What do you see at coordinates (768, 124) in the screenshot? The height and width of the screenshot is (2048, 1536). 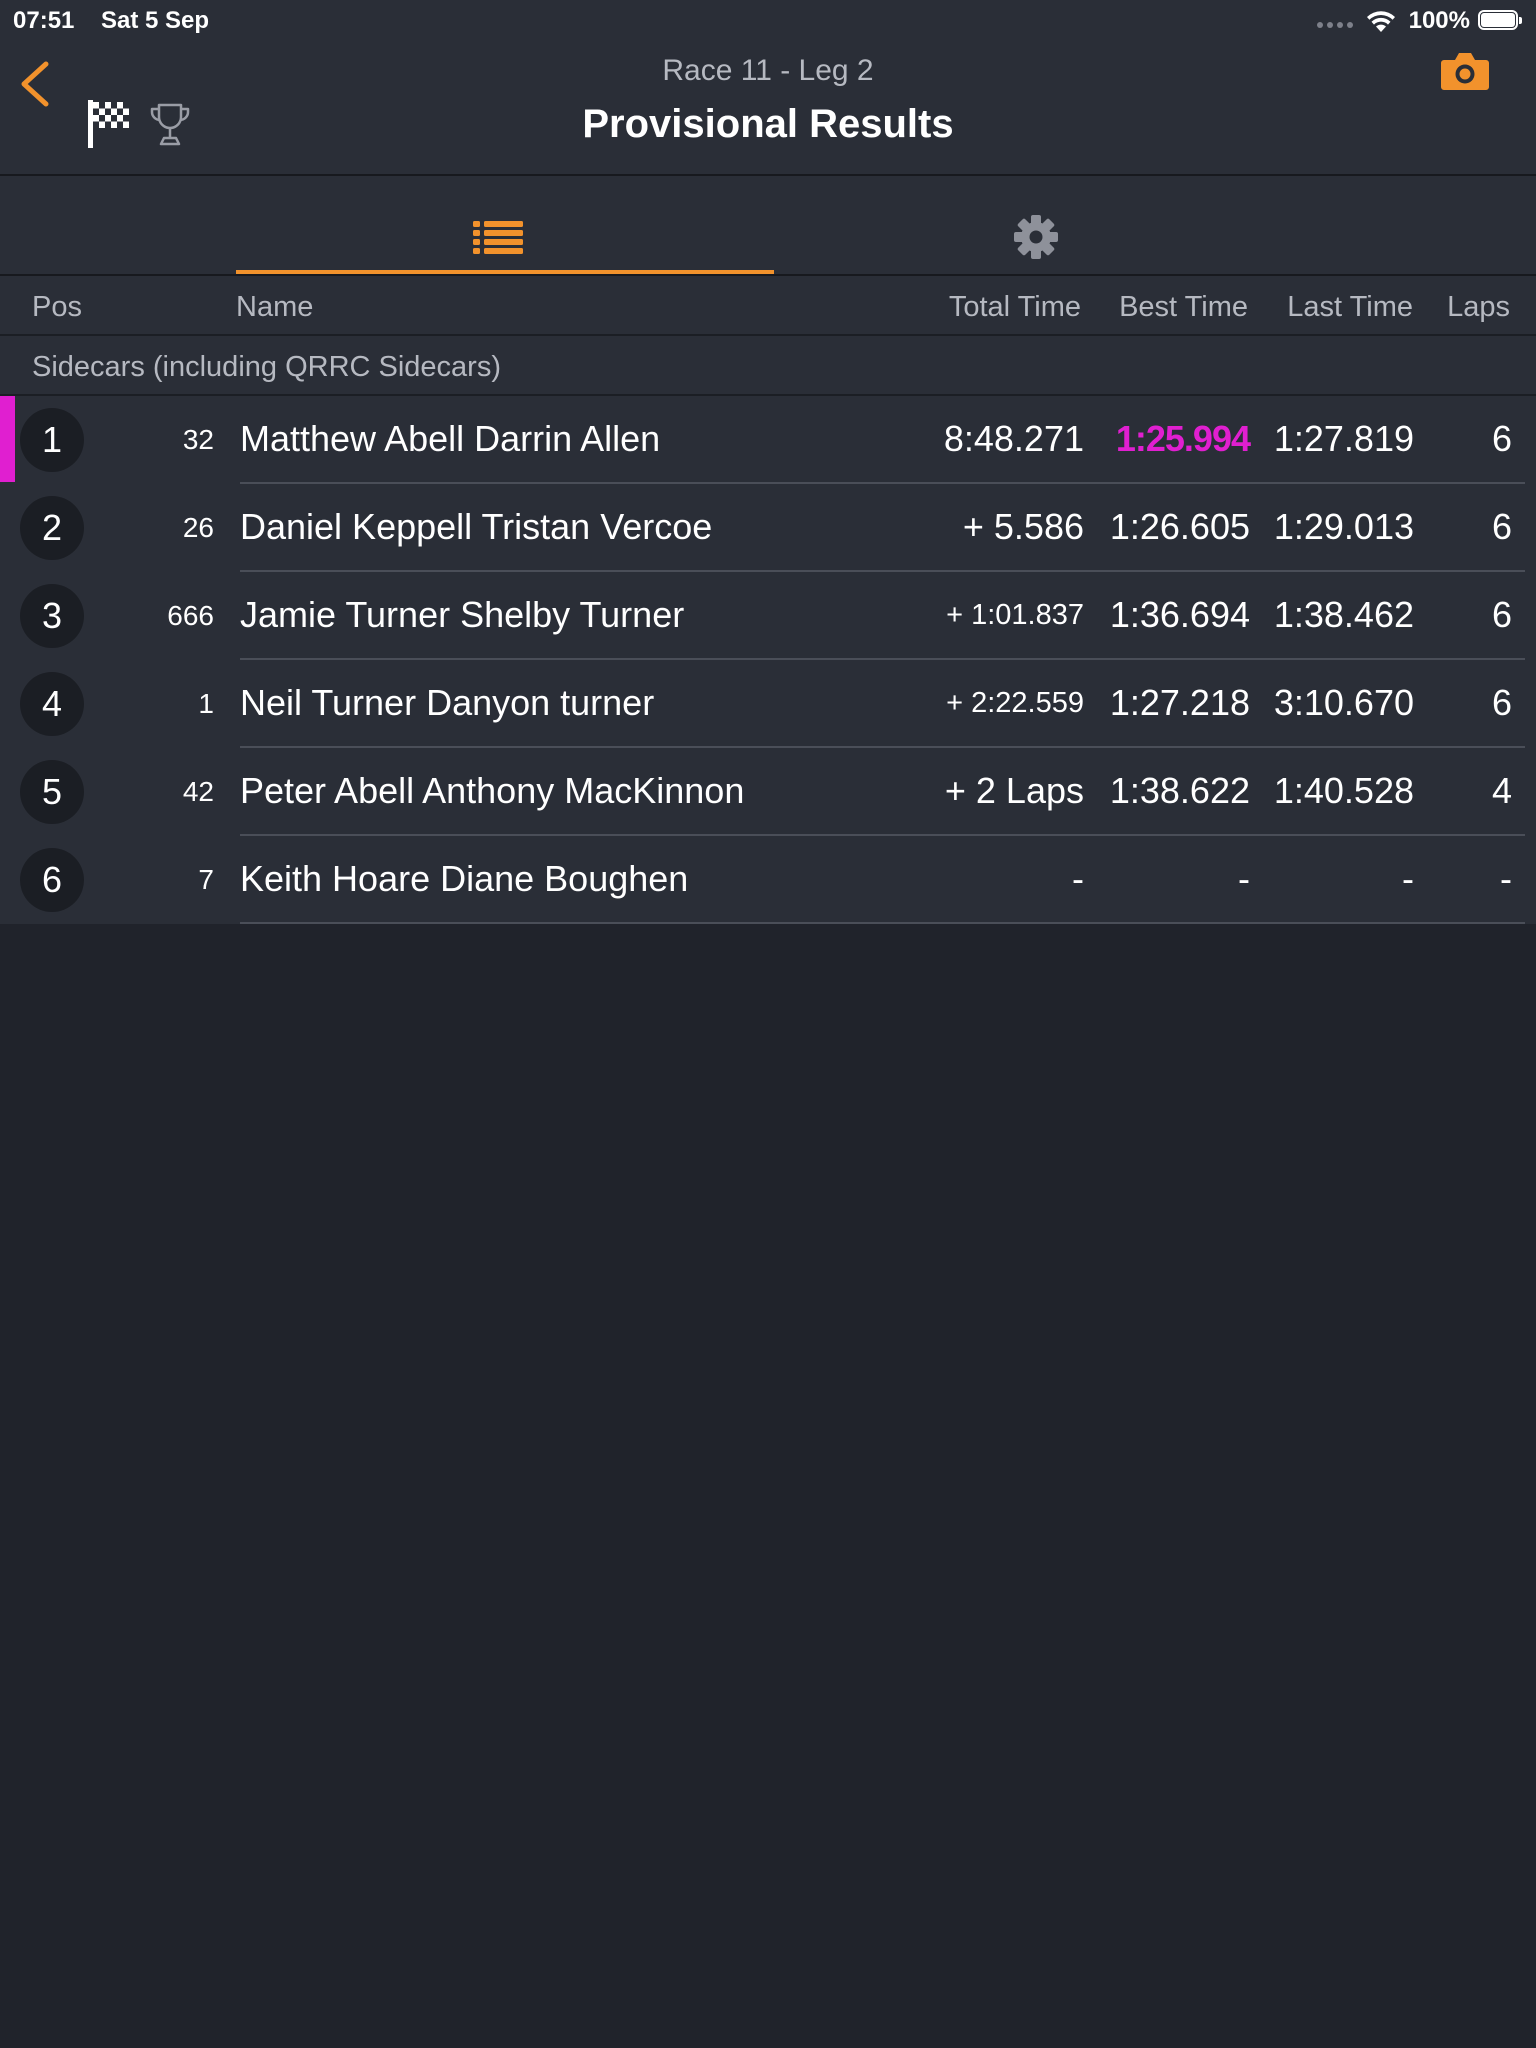 I see `page-title: Provisional Results` at bounding box center [768, 124].